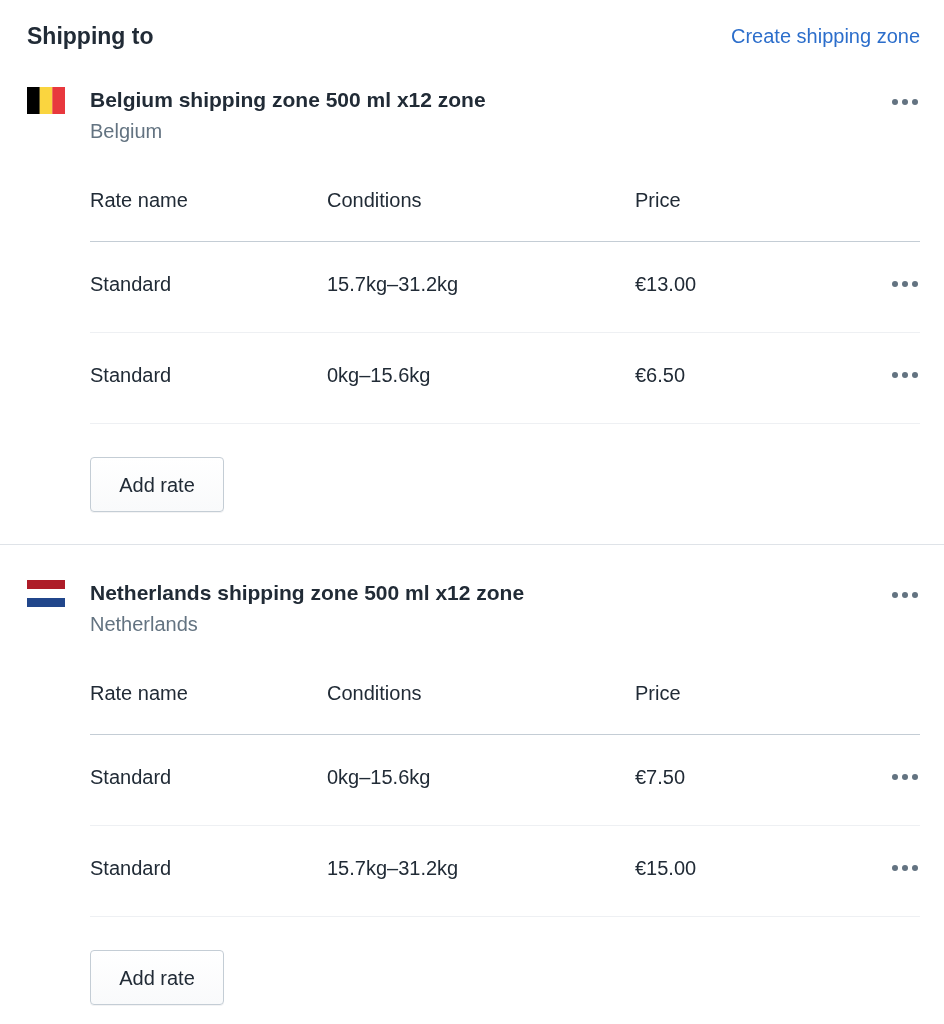  I want to click on create-zone-link: Create shipping zone, so click(825, 36).